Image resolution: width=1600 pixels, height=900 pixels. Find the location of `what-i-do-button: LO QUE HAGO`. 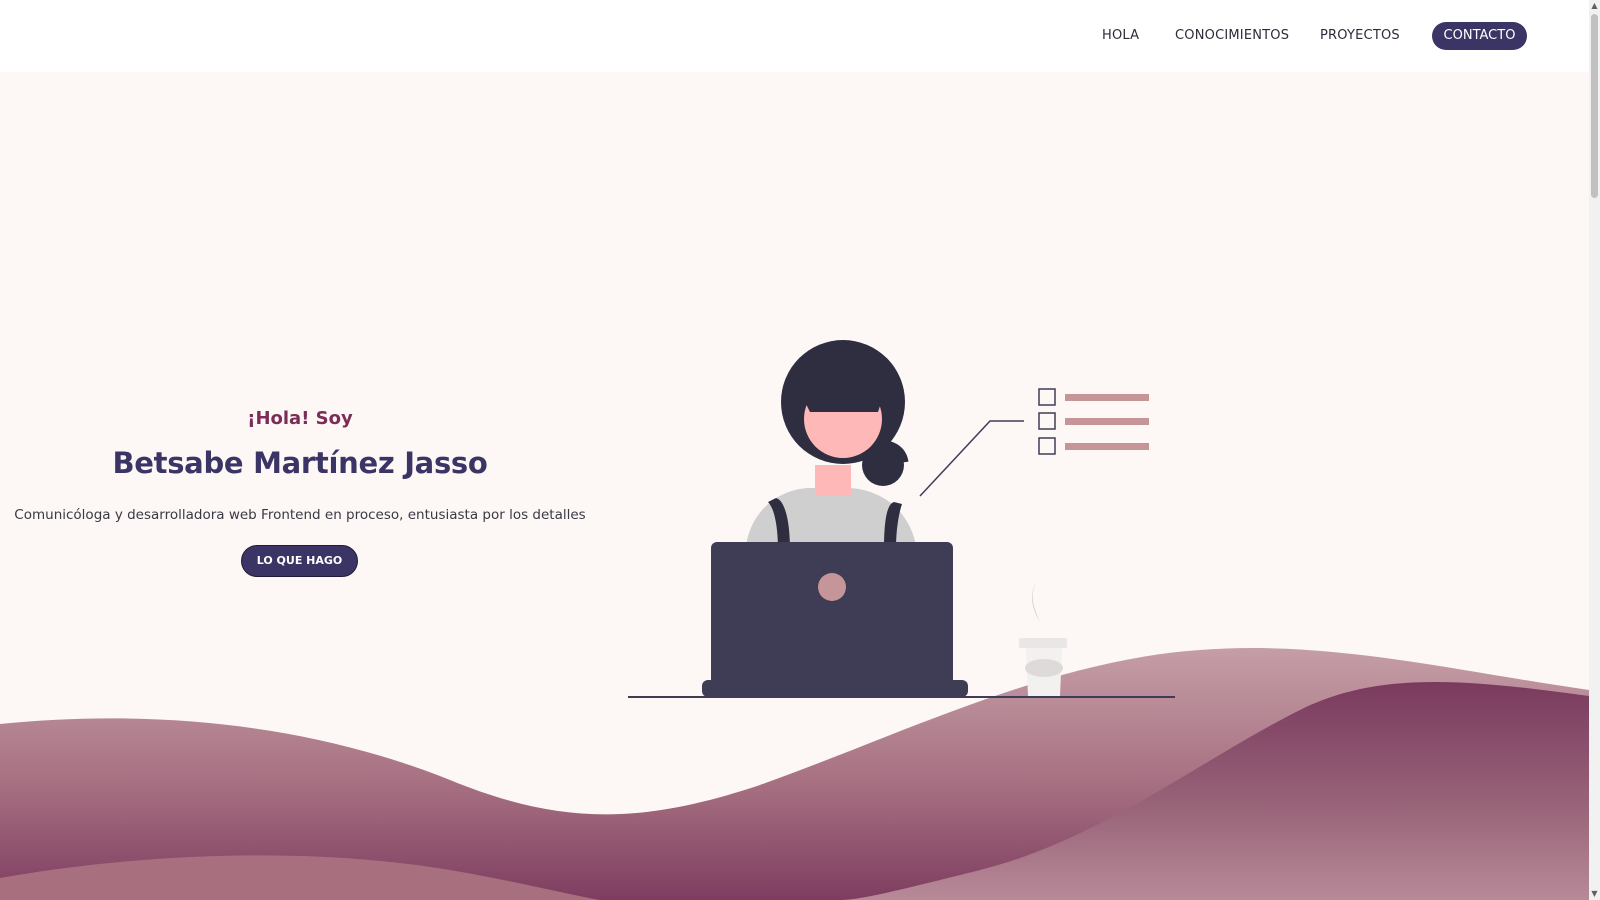

what-i-do-button: LO QUE HAGO is located at coordinates (299, 561).